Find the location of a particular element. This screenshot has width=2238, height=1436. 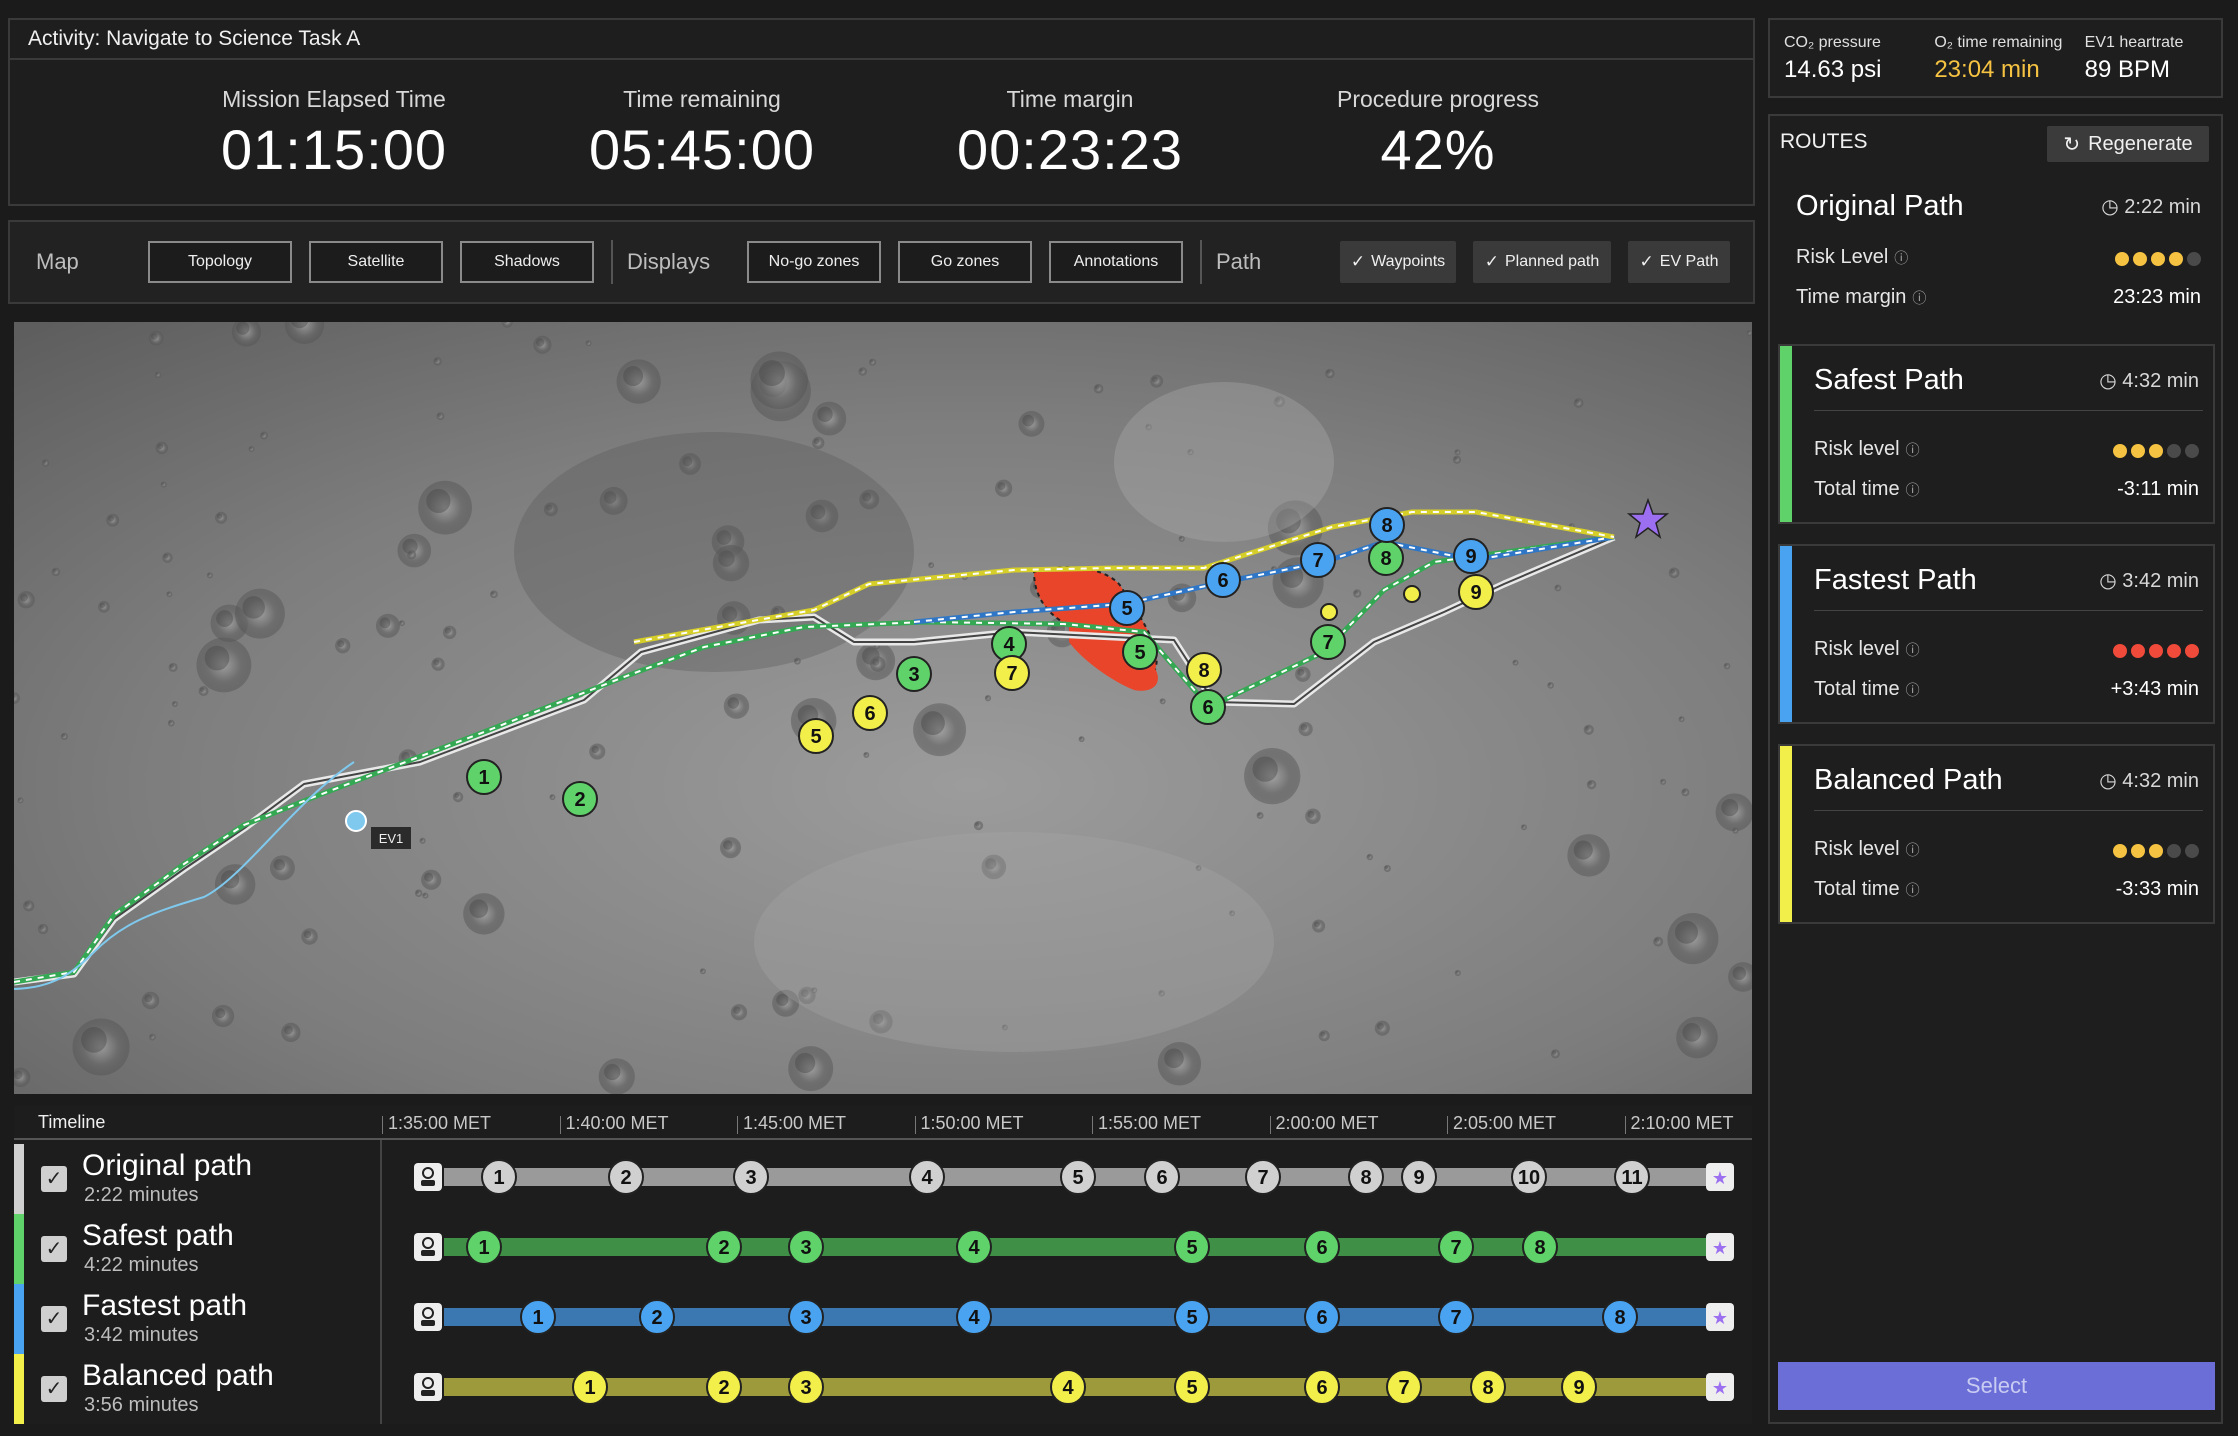

regenerate-button: ↻ Regenerate is located at coordinates (2128, 144).